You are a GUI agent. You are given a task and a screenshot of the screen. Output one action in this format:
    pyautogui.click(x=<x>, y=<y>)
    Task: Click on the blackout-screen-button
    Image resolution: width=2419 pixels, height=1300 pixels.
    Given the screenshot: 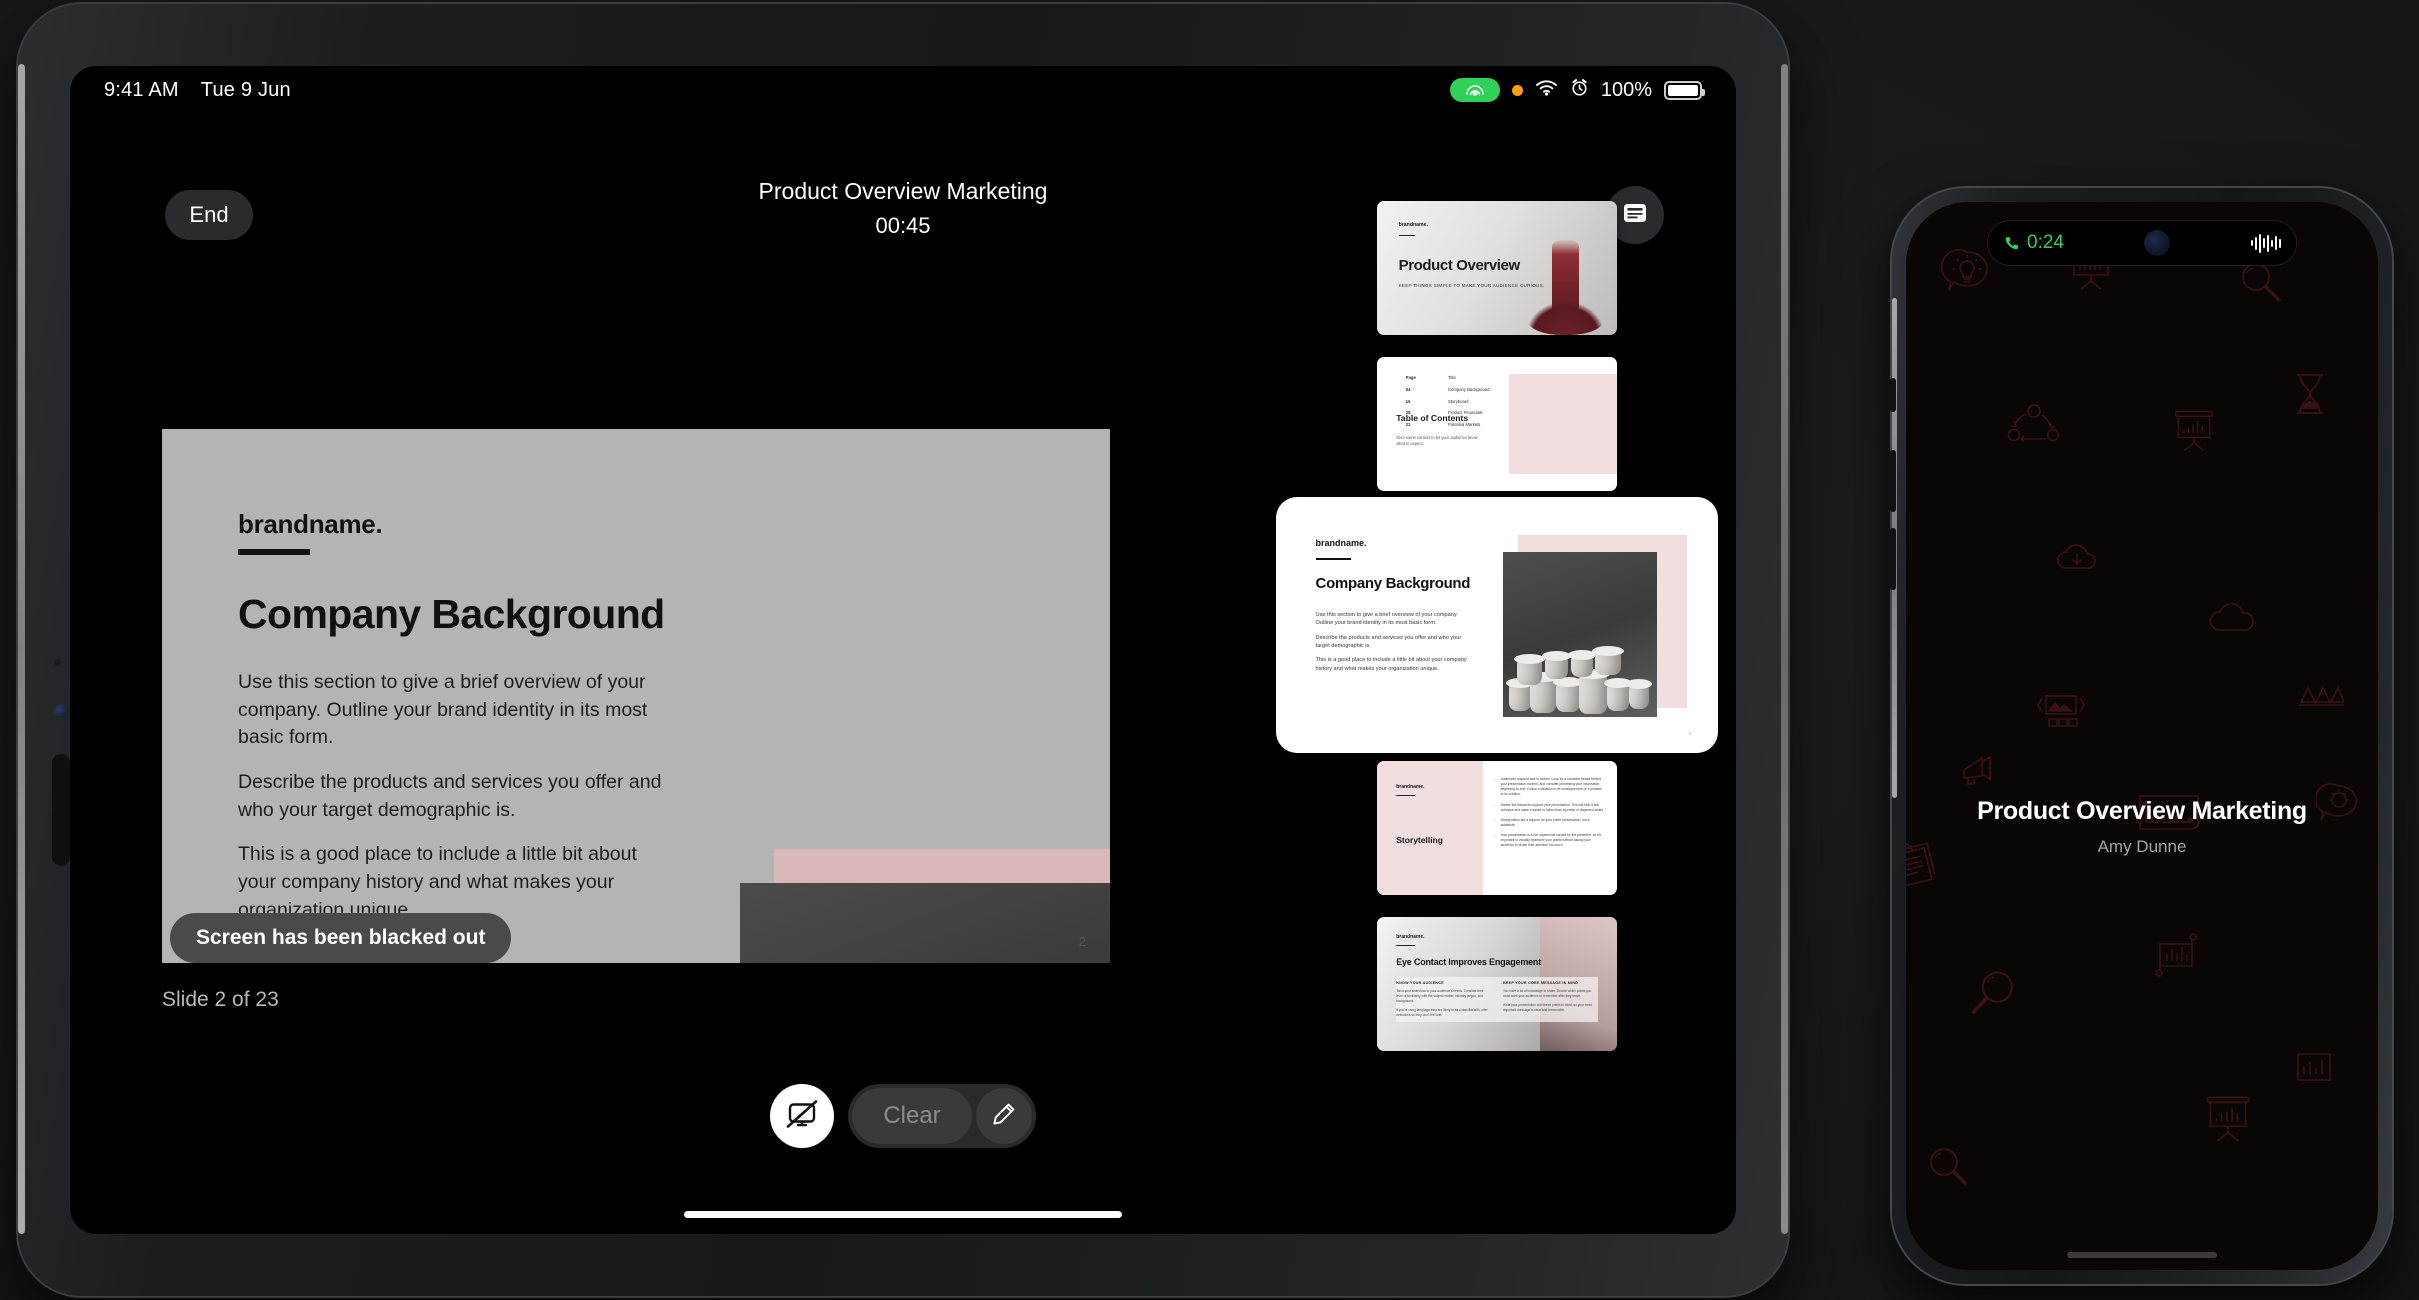 What is the action you would take?
    pyautogui.click(x=802, y=1116)
    